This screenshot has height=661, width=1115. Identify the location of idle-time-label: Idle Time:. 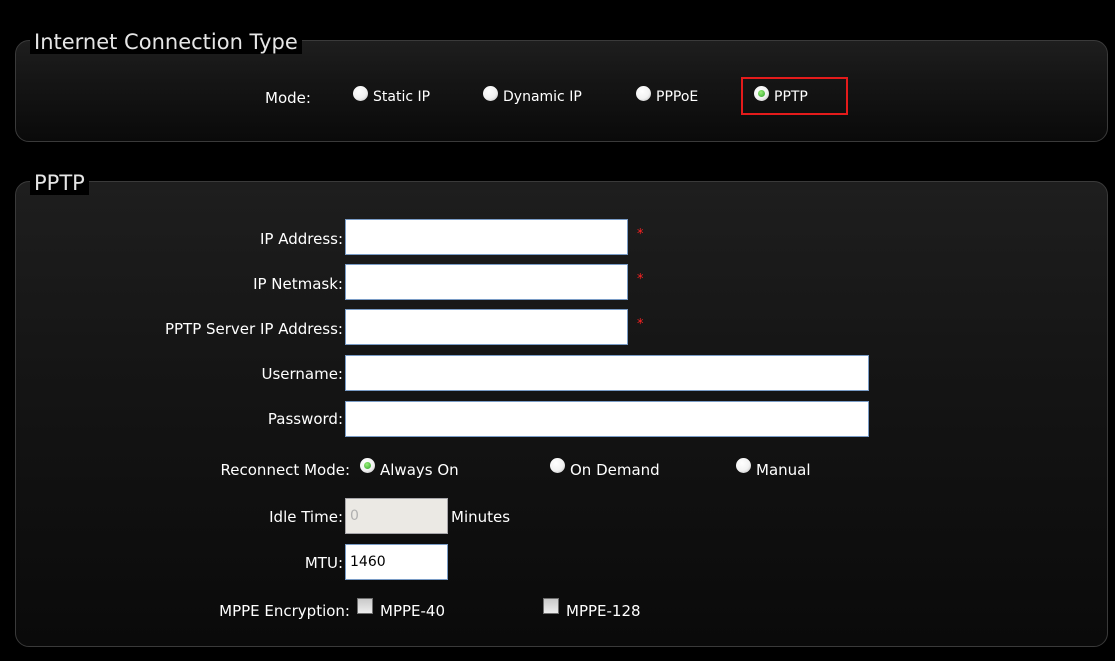
(306, 517).